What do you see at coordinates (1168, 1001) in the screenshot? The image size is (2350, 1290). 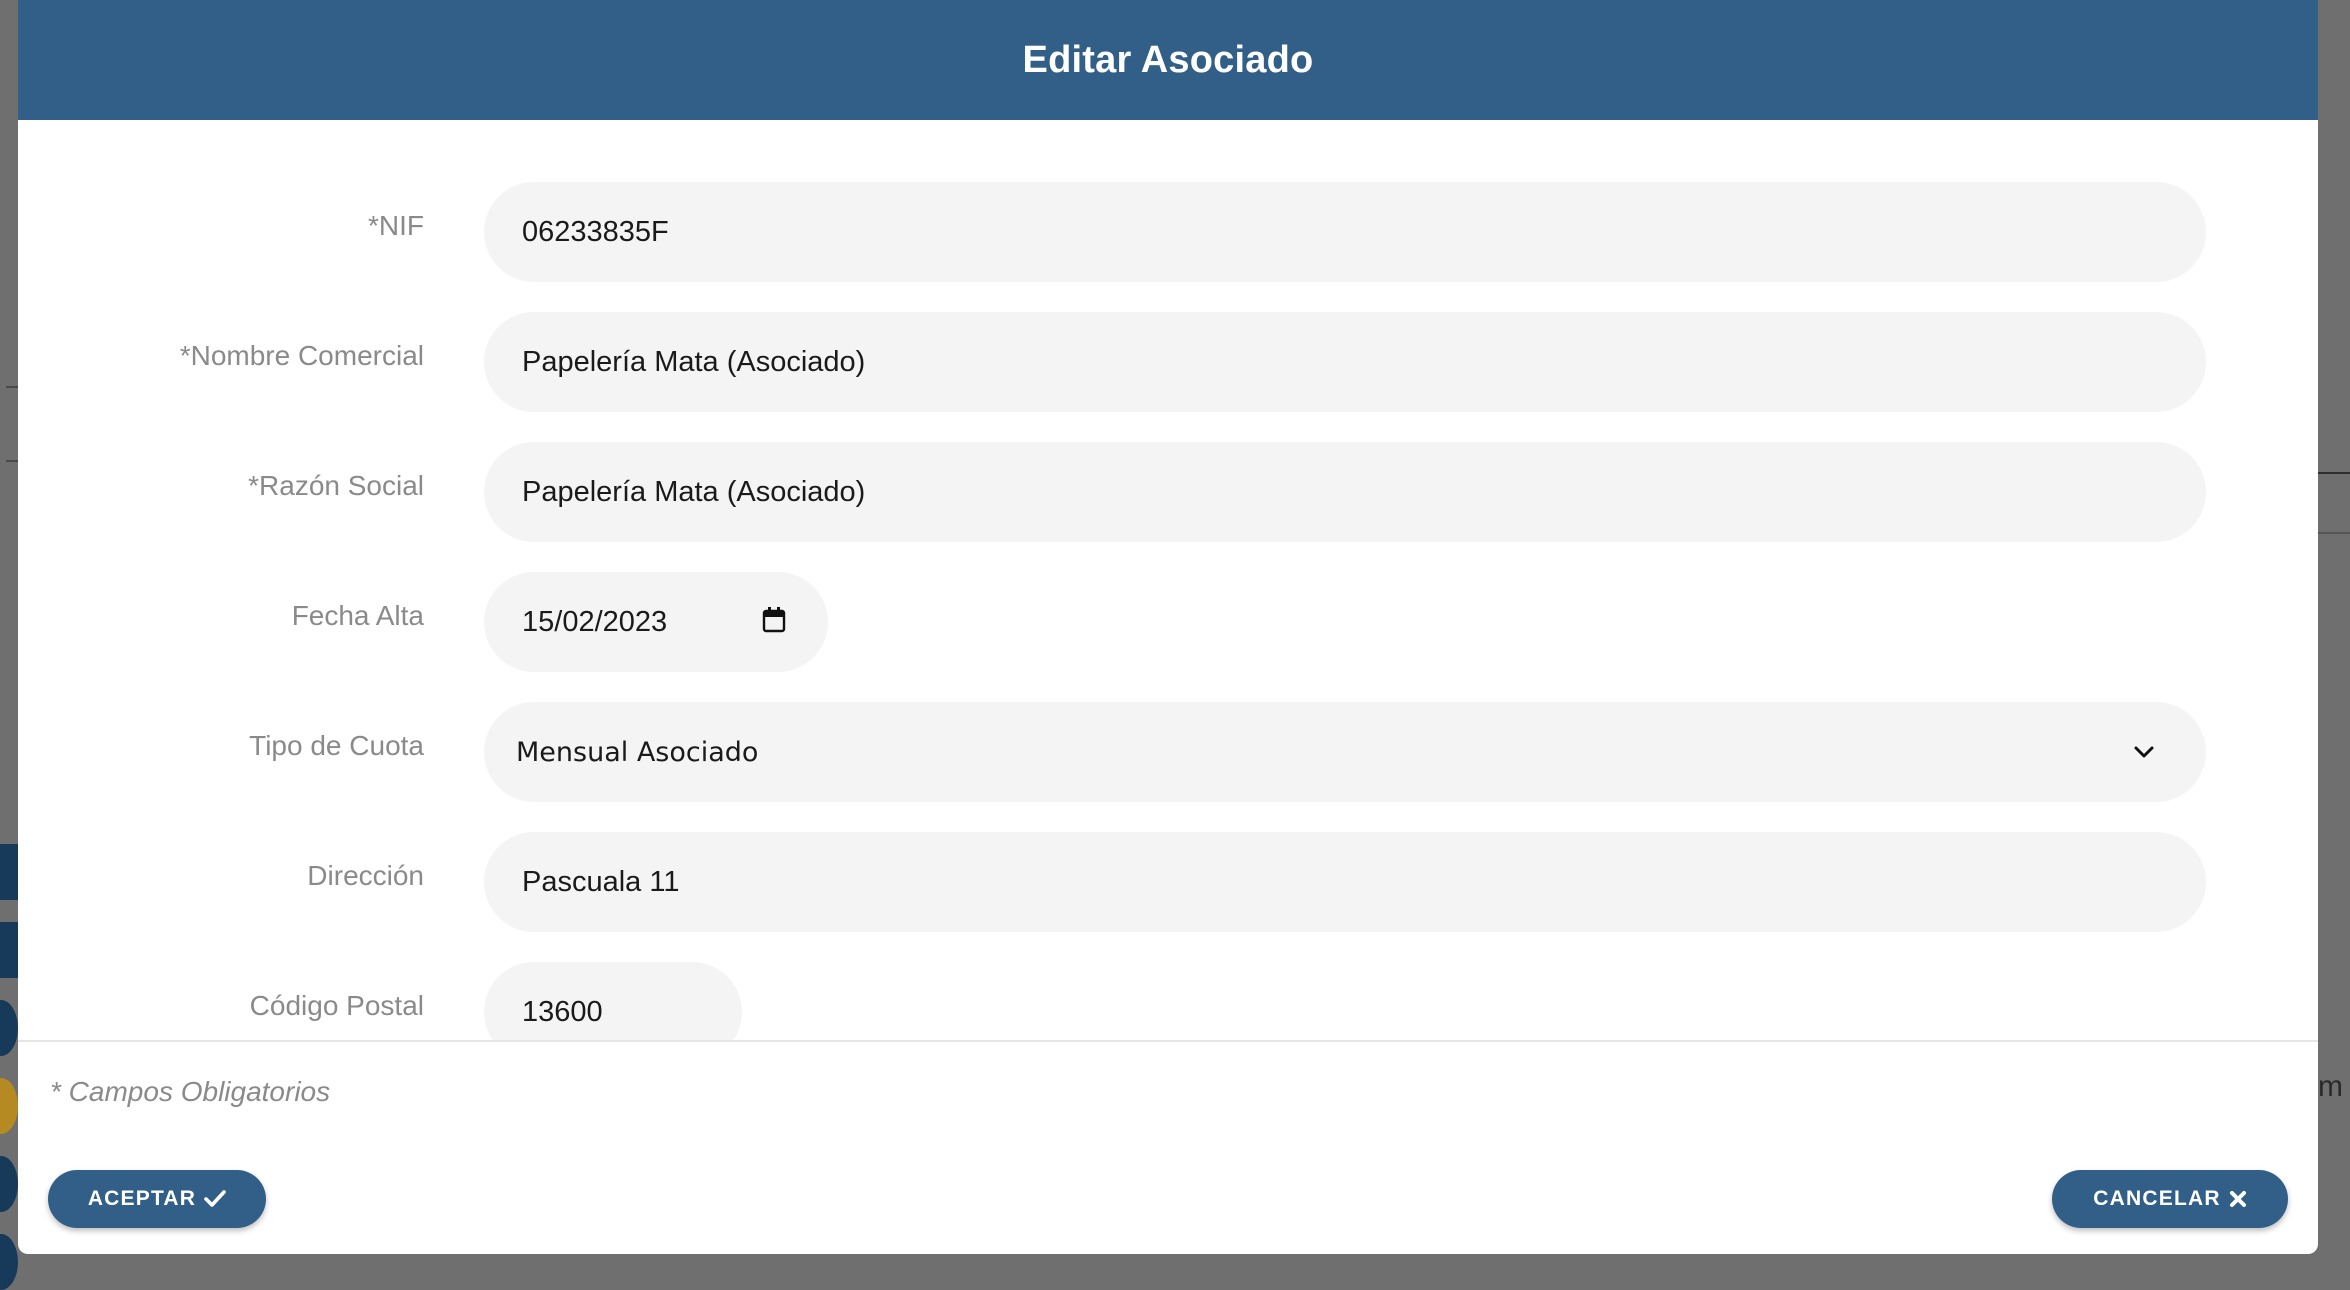 I see `field-row-postal-code: Código Postal 13600` at bounding box center [1168, 1001].